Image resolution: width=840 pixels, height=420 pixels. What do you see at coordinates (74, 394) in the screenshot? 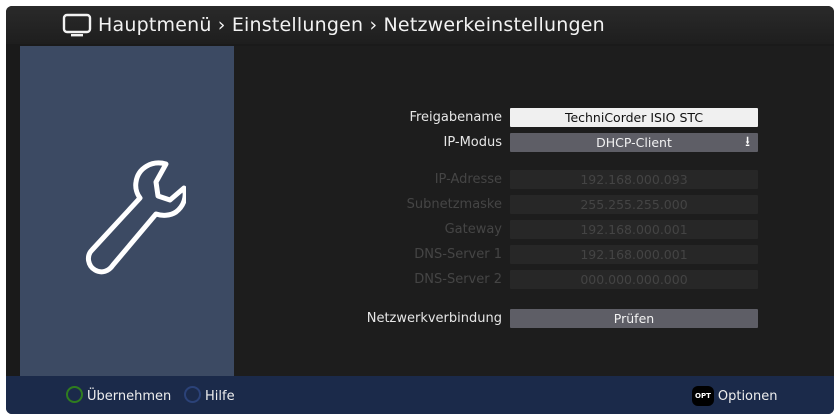
I see `green-key-icon` at bounding box center [74, 394].